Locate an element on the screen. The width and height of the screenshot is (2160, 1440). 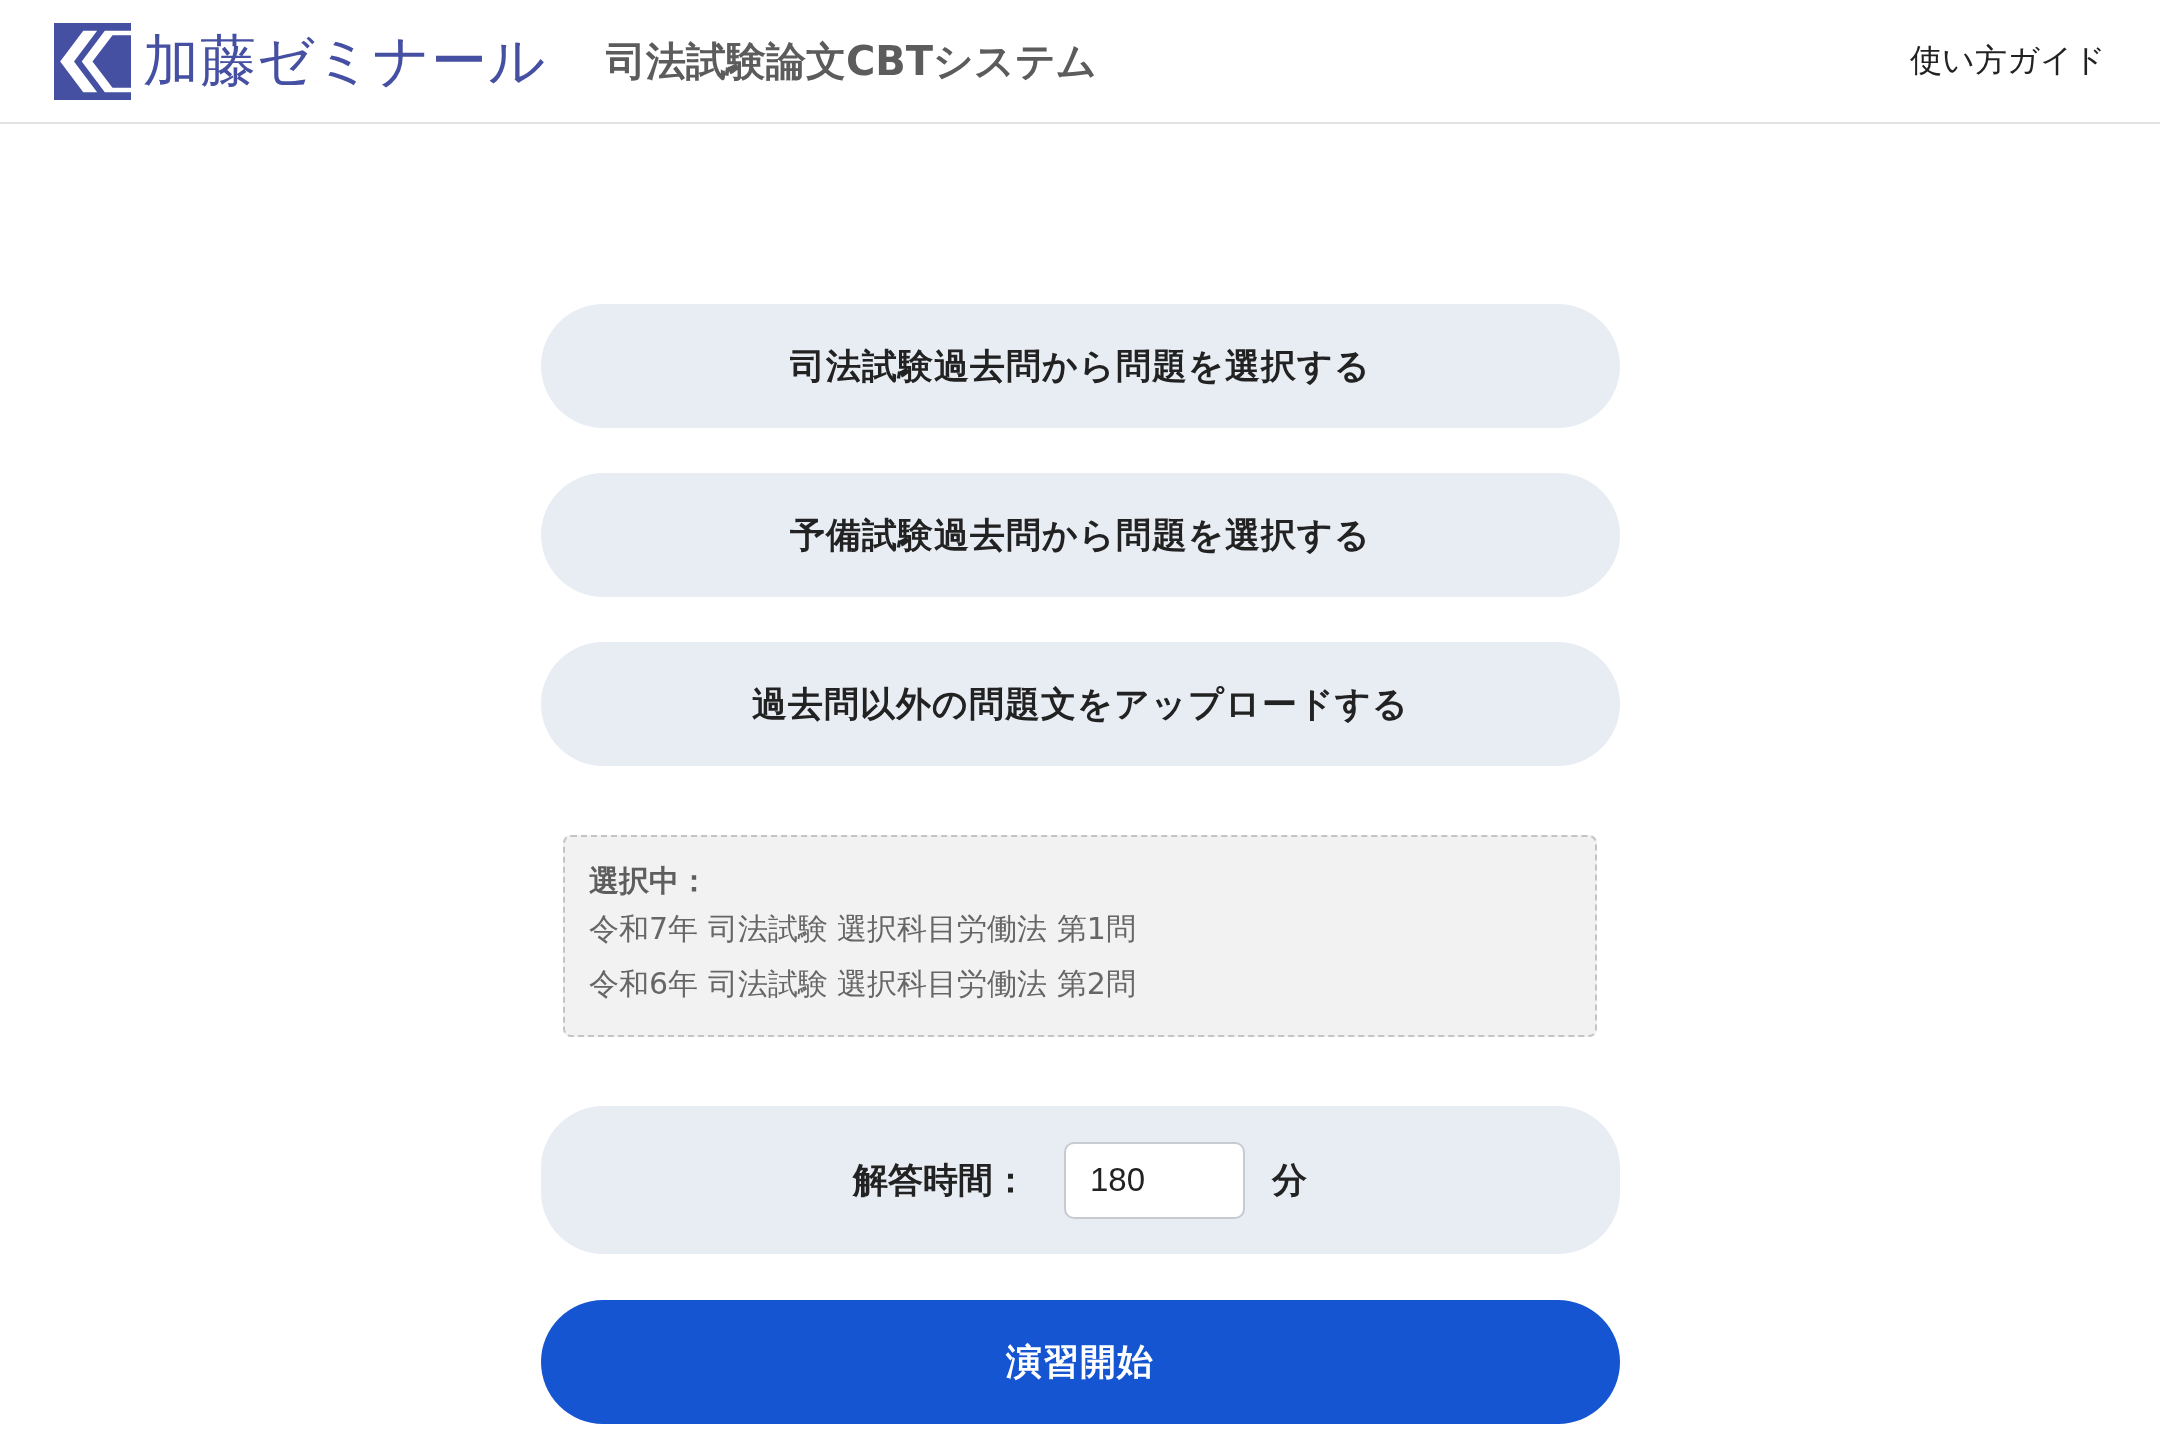
answer-time-label: 解答時間： is located at coordinates (940, 1180).